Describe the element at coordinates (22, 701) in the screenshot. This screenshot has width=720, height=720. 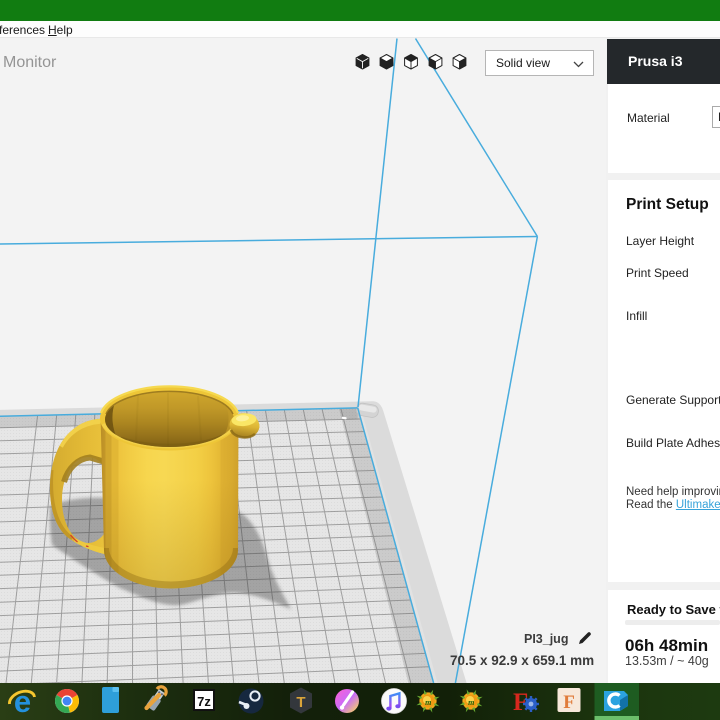
I see `svg-text: e` at that location.